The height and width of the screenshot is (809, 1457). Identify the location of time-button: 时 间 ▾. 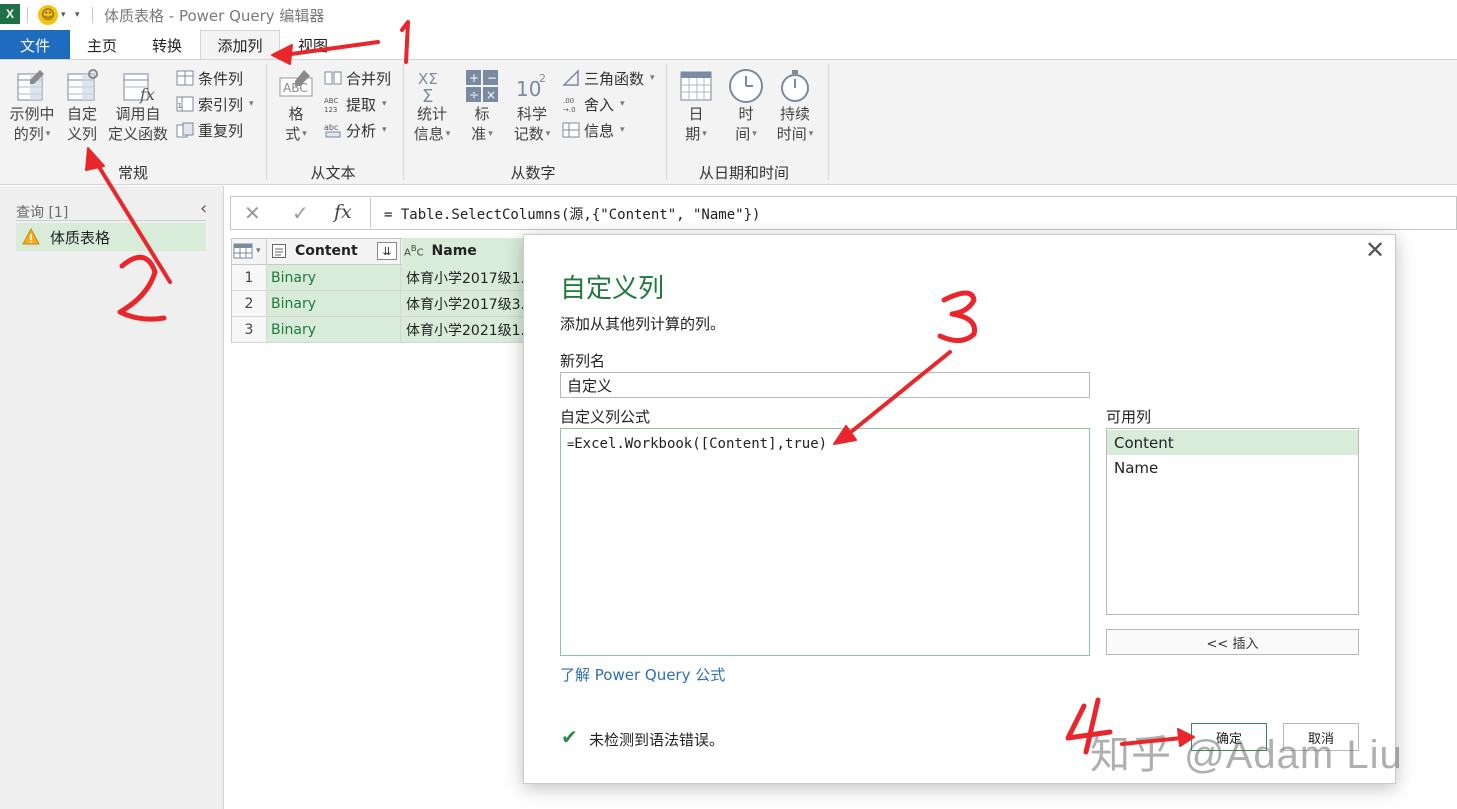
(746, 106).